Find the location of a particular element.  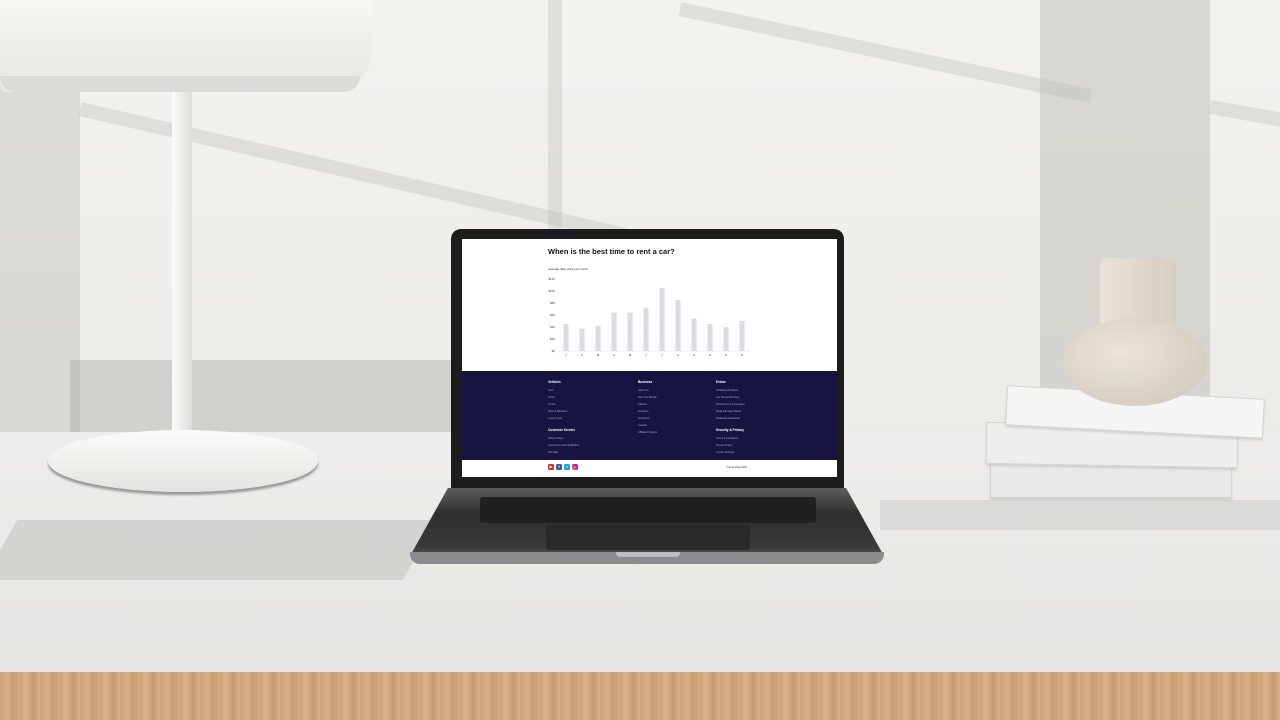

footer-link: Car Rental Services is located at coordinates (730, 397).